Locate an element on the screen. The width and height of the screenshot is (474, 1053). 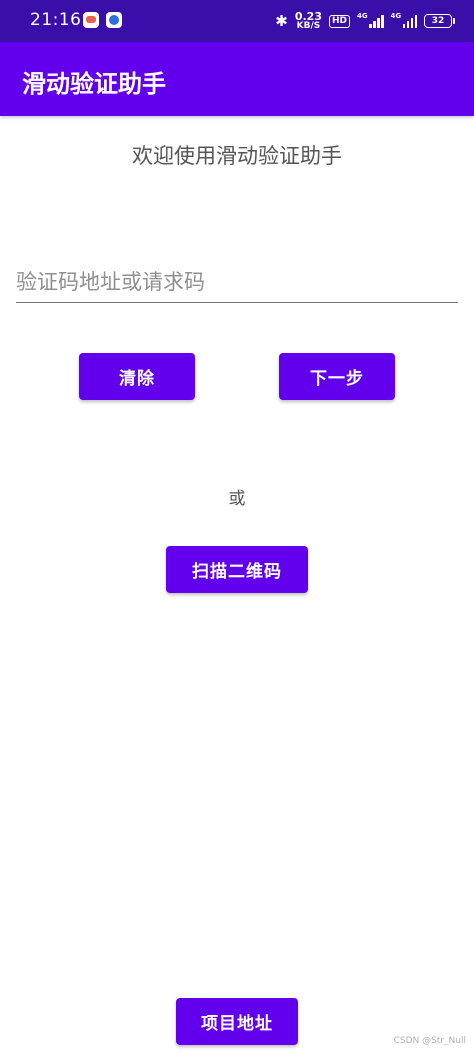
status-indicators: ✱ 0.23 KB/S HD 4G 4G 32 is located at coordinates (365, 21).